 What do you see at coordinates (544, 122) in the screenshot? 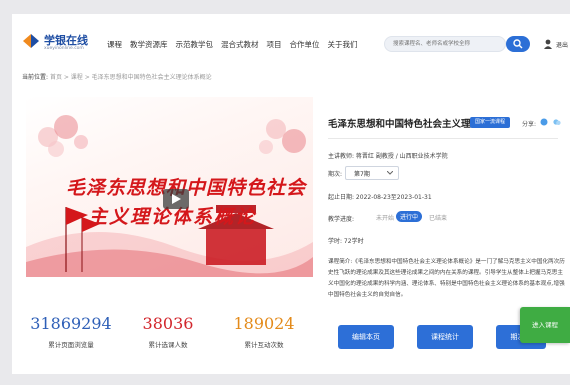
I see `qq-share-icon` at bounding box center [544, 122].